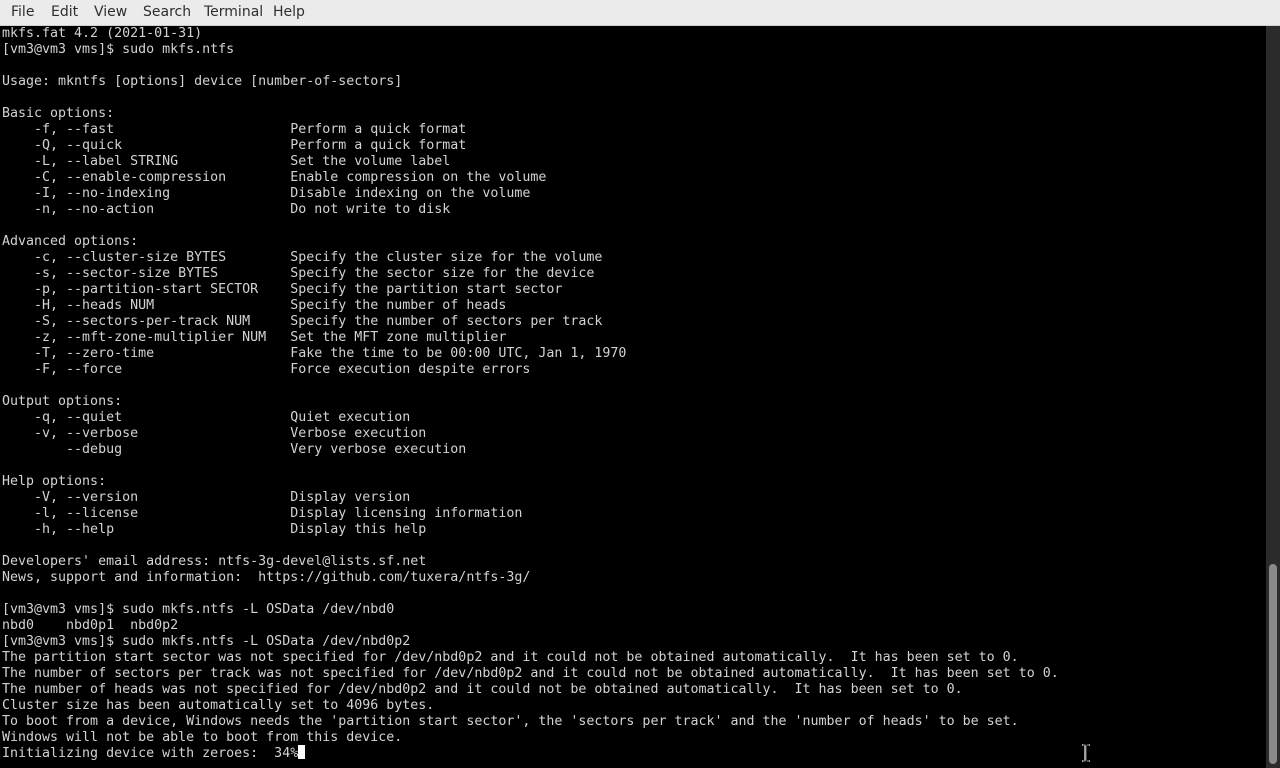  I want to click on vertical-scrollbar, so click(1273, 397).